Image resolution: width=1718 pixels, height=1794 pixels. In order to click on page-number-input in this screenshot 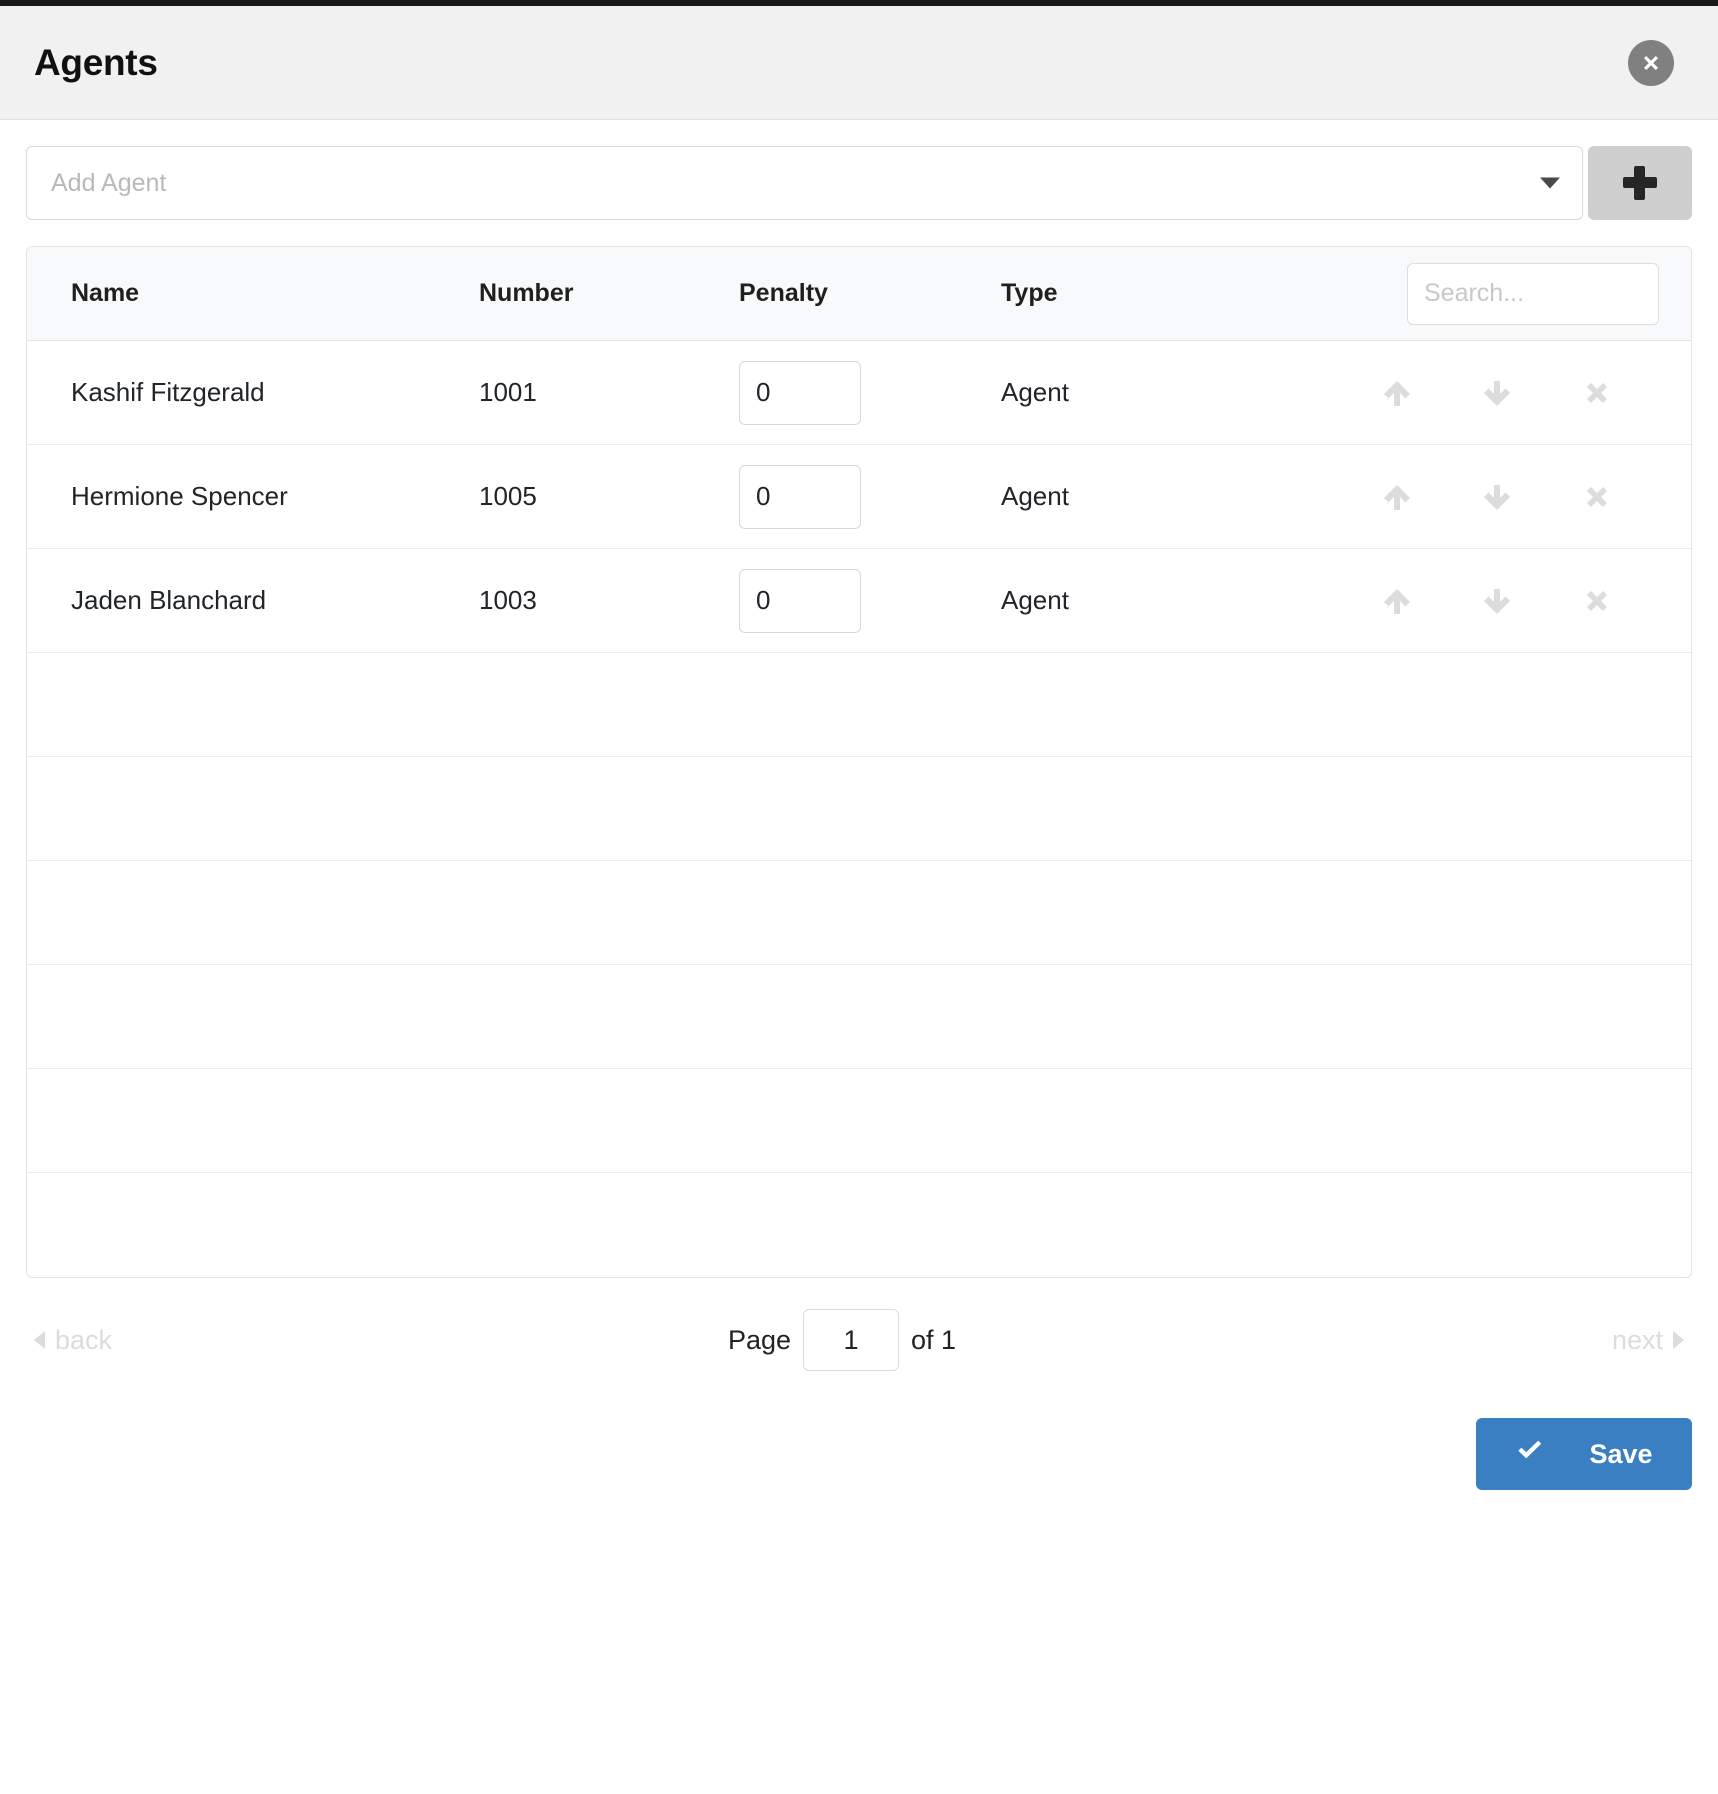, I will do `click(851, 1340)`.